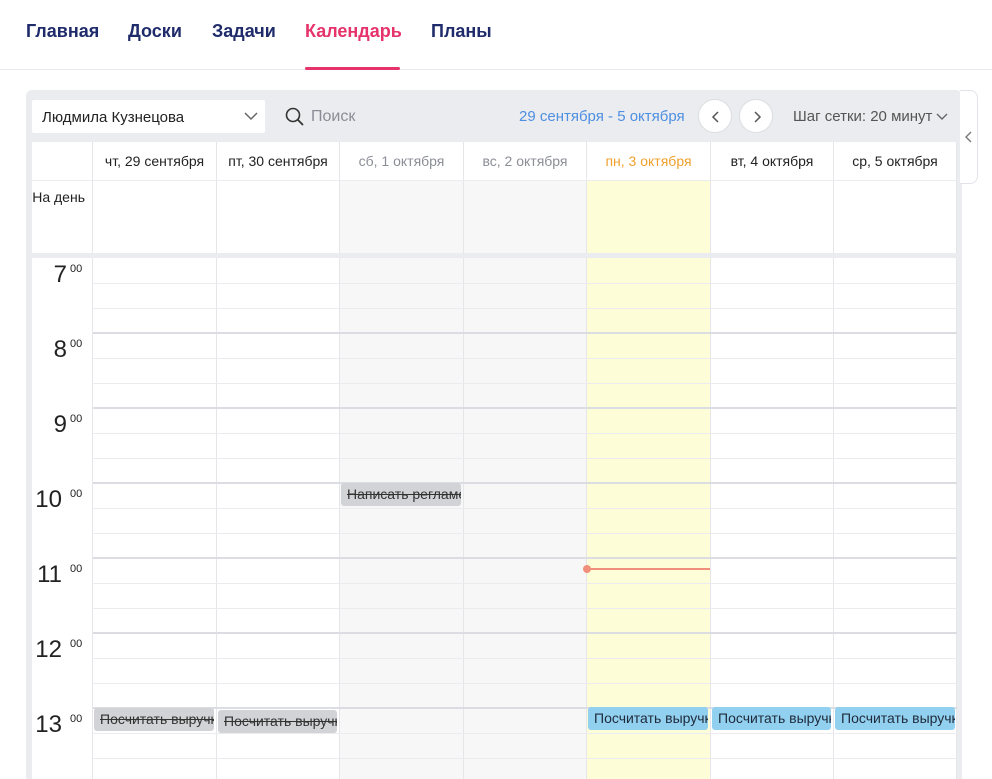  Describe the element at coordinates (649, 217) in the screenshot. I see `all-day-cell-today` at that location.